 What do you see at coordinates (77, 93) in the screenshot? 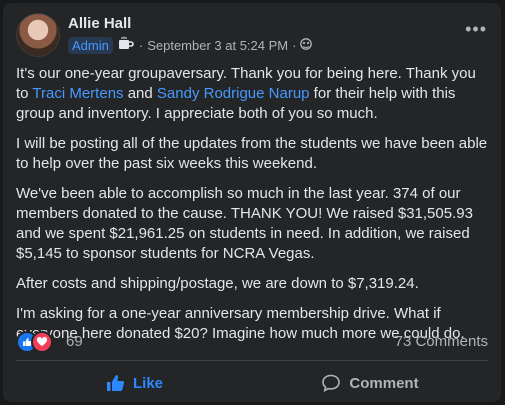
I see `mention-traci-mertens: Traci Mertens` at bounding box center [77, 93].